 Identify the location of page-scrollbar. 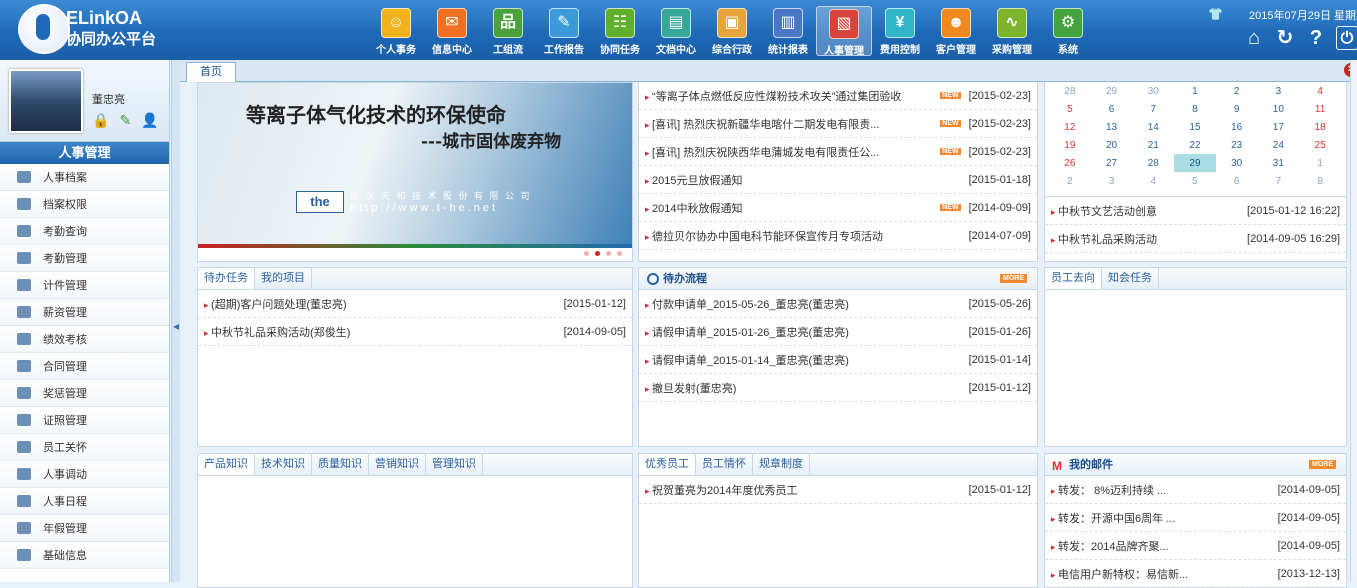
(1353, 321).